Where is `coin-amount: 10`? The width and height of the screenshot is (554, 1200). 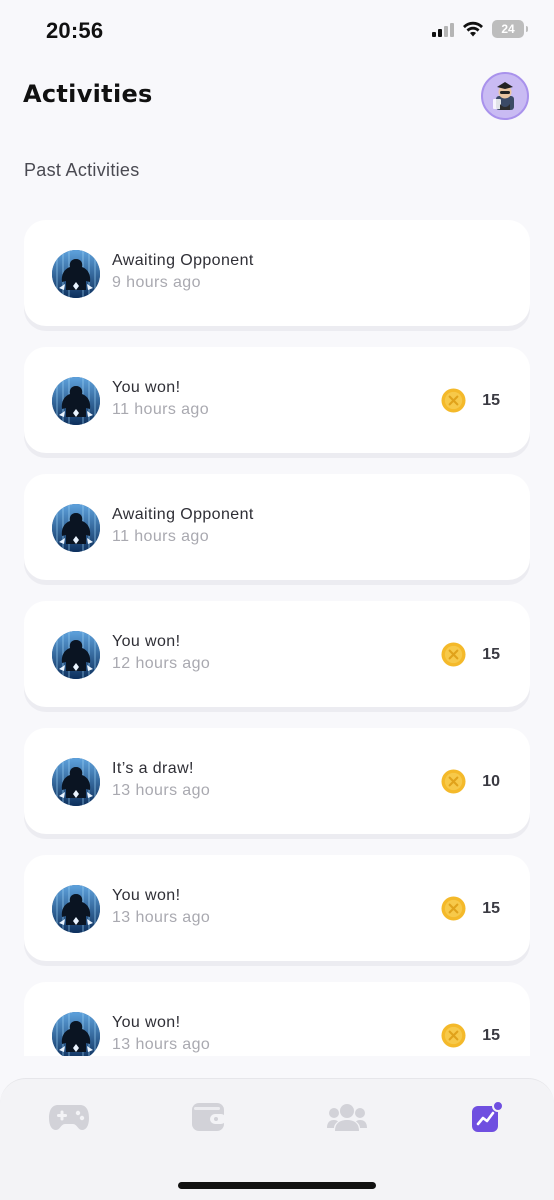
coin-amount: 10 is located at coordinates (491, 781).